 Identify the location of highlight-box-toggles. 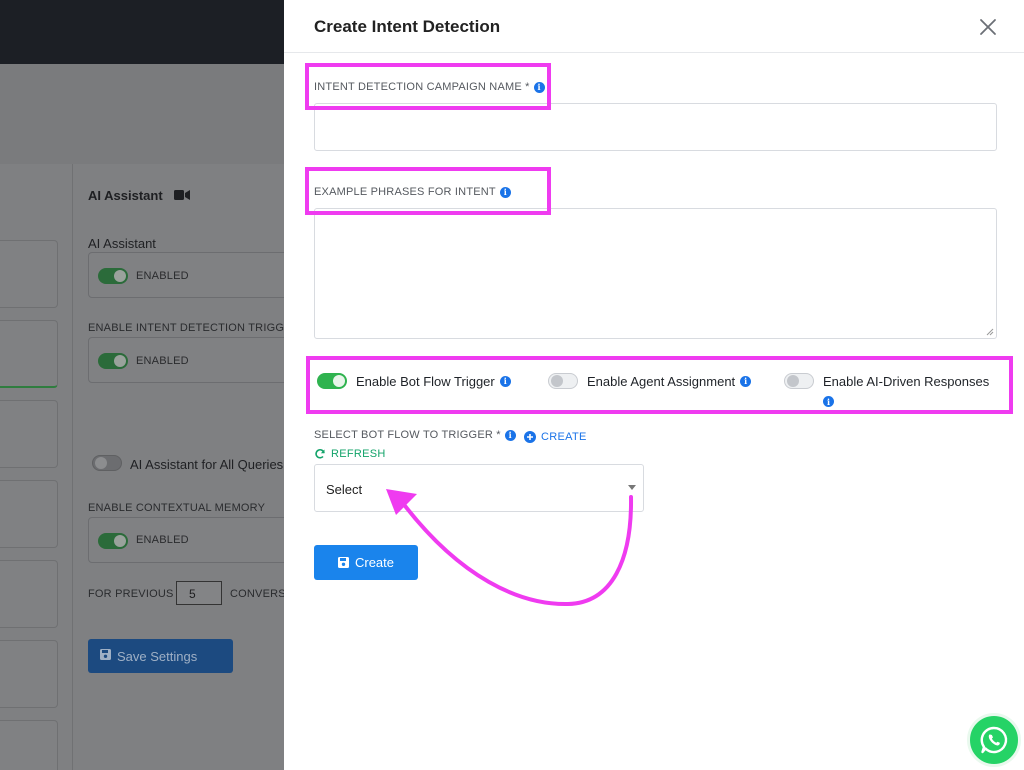
(659, 385).